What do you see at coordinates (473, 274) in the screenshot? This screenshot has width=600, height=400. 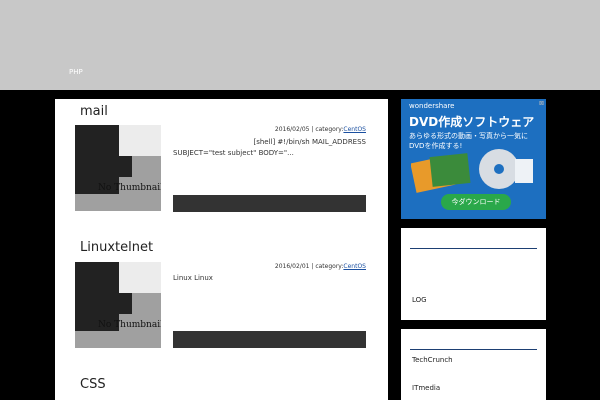 I see `sidebar-widget-log: LOG` at bounding box center [473, 274].